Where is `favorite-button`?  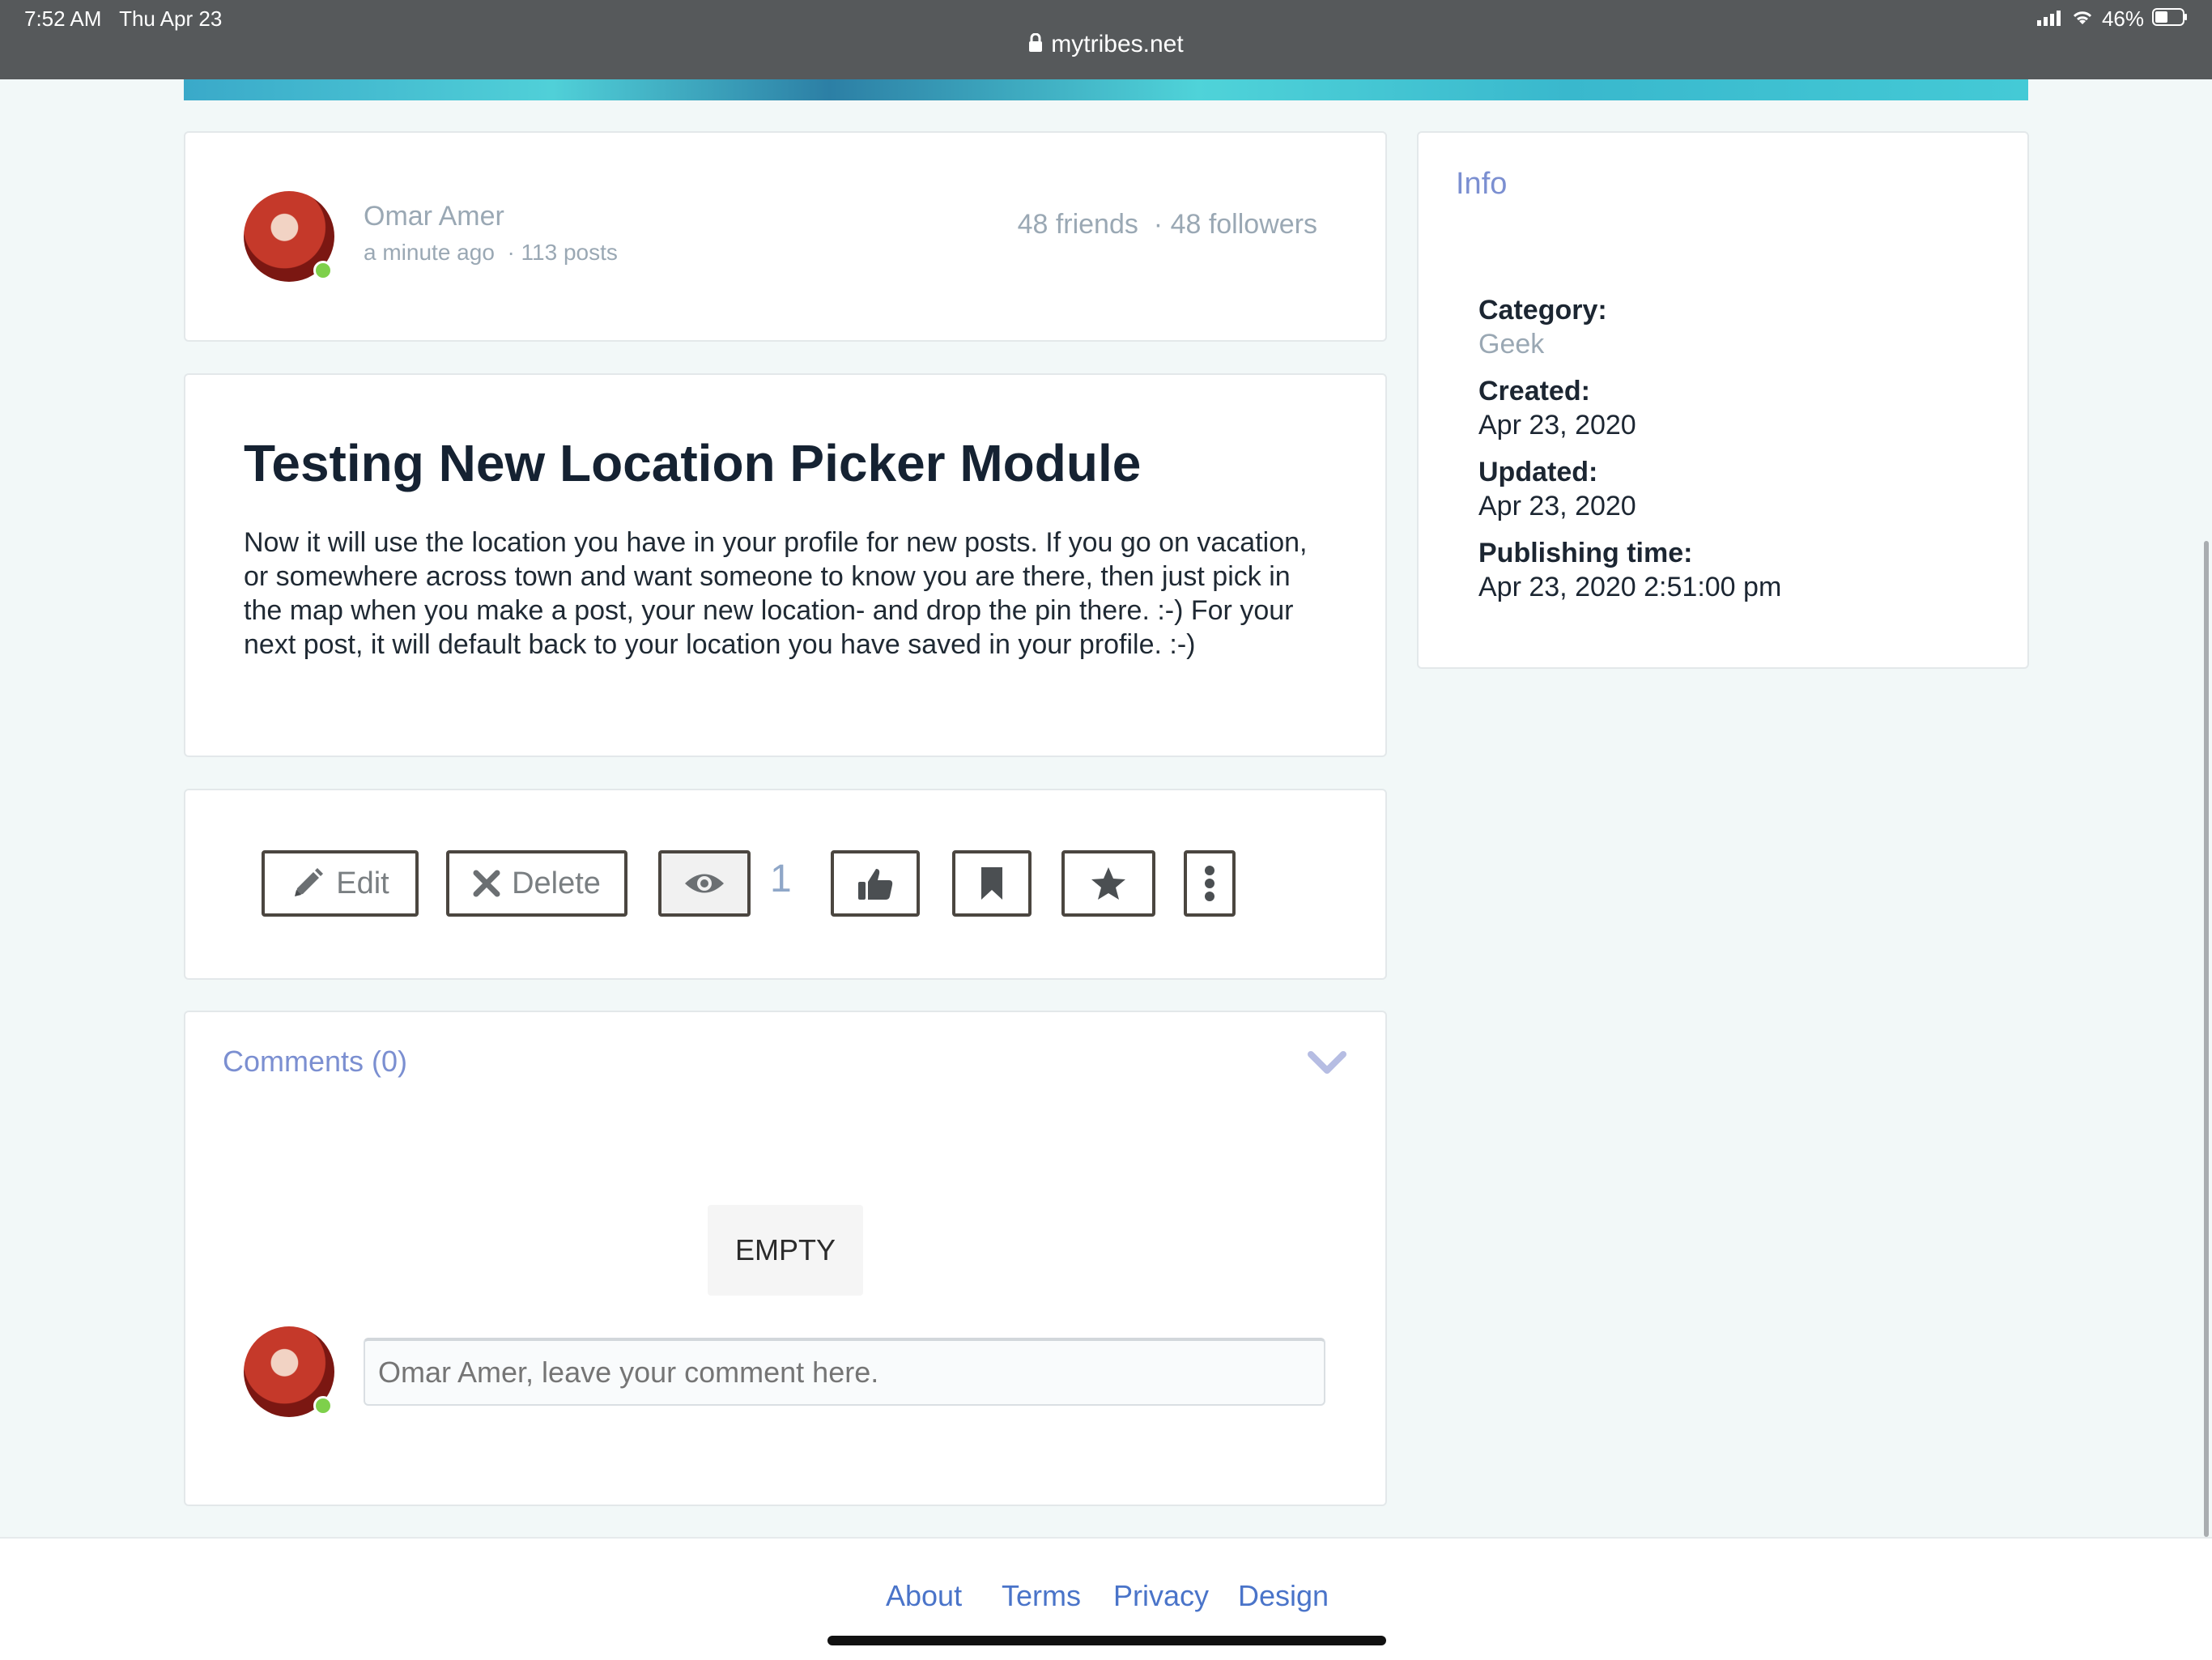
favorite-button is located at coordinates (1108, 883).